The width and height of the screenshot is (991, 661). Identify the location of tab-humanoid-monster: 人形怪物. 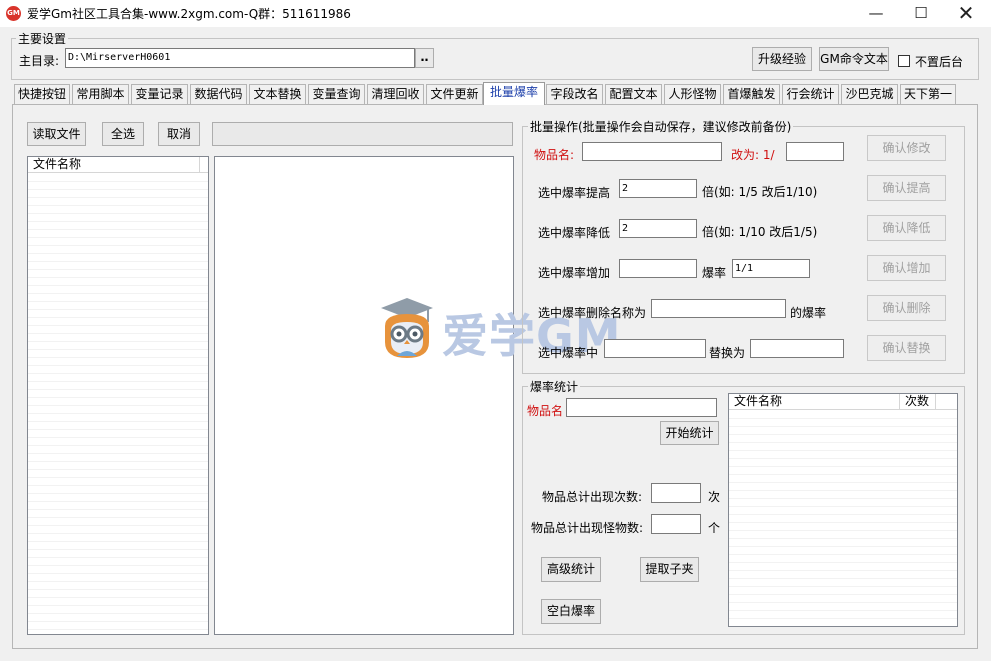
(692, 94).